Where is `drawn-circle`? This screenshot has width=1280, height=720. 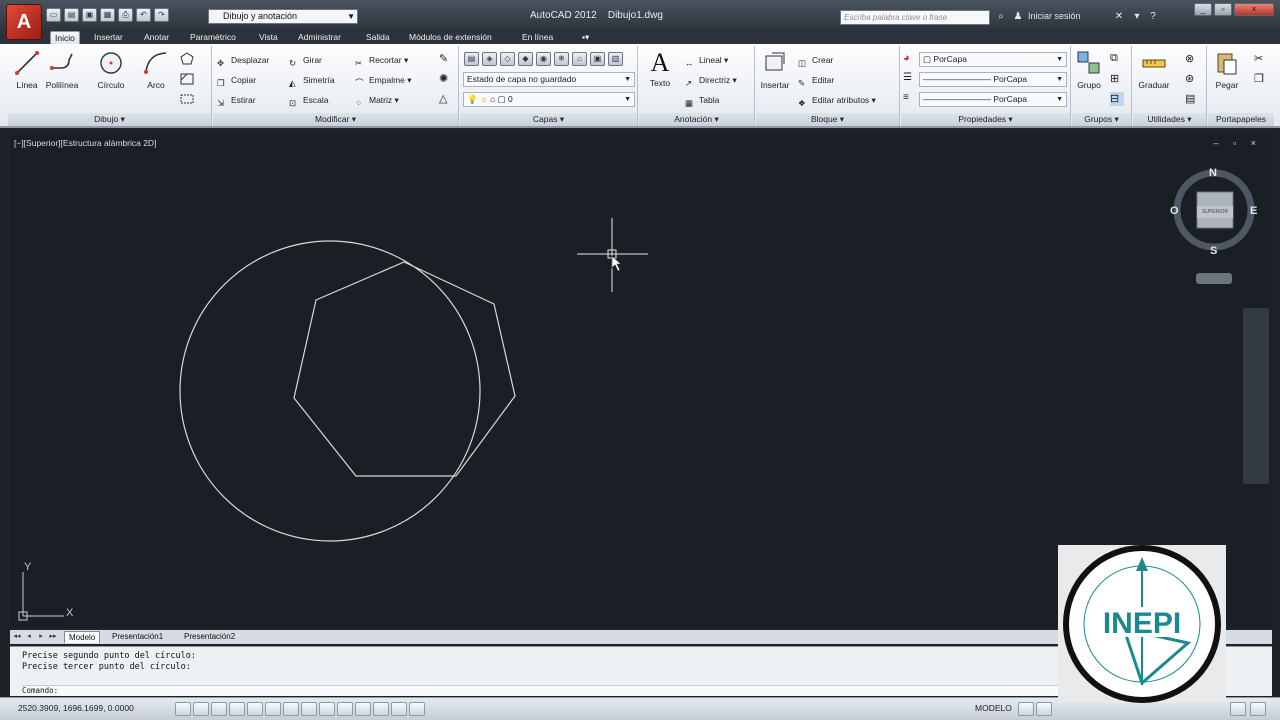 drawn-circle is located at coordinates (330, 391).